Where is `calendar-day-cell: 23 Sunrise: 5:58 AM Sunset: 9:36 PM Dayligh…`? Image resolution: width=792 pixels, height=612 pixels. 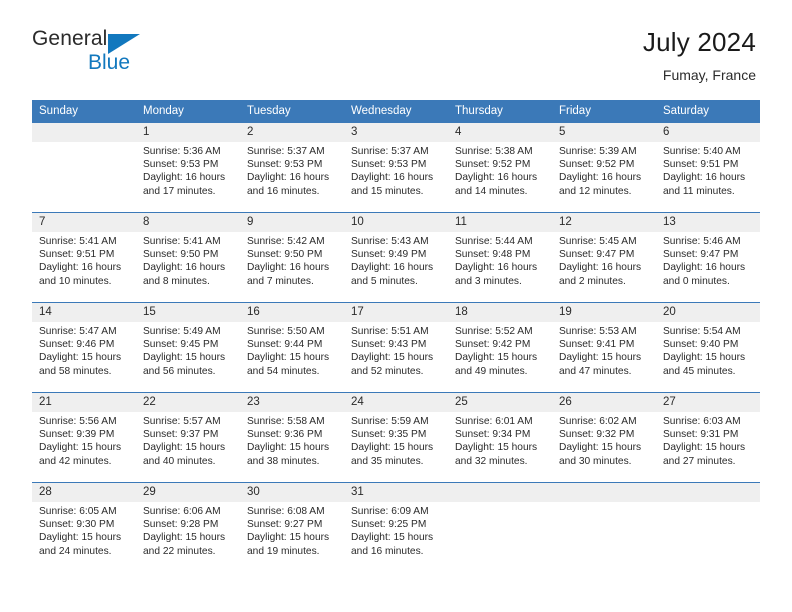
calendar-day-cell: 23 Sunrise: 5:58 AM Sunset: 9:36 PM Dayligh… is located at coordinates (292, 437).